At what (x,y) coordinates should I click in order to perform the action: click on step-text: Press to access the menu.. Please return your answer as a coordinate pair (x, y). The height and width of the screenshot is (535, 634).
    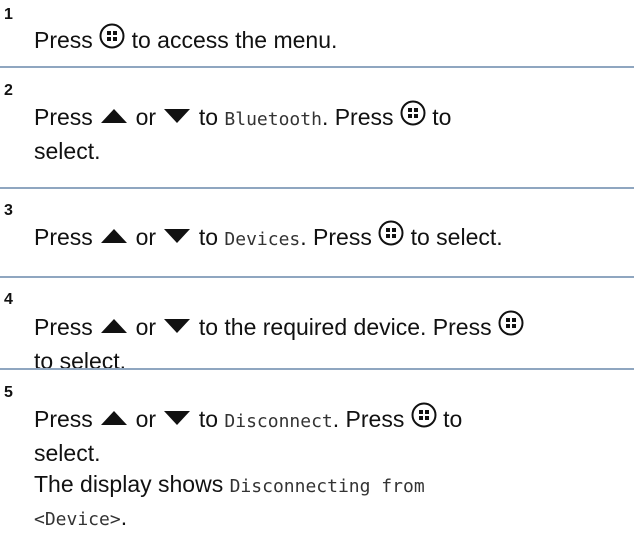
    Looking at the image, I should click on (333, 41).